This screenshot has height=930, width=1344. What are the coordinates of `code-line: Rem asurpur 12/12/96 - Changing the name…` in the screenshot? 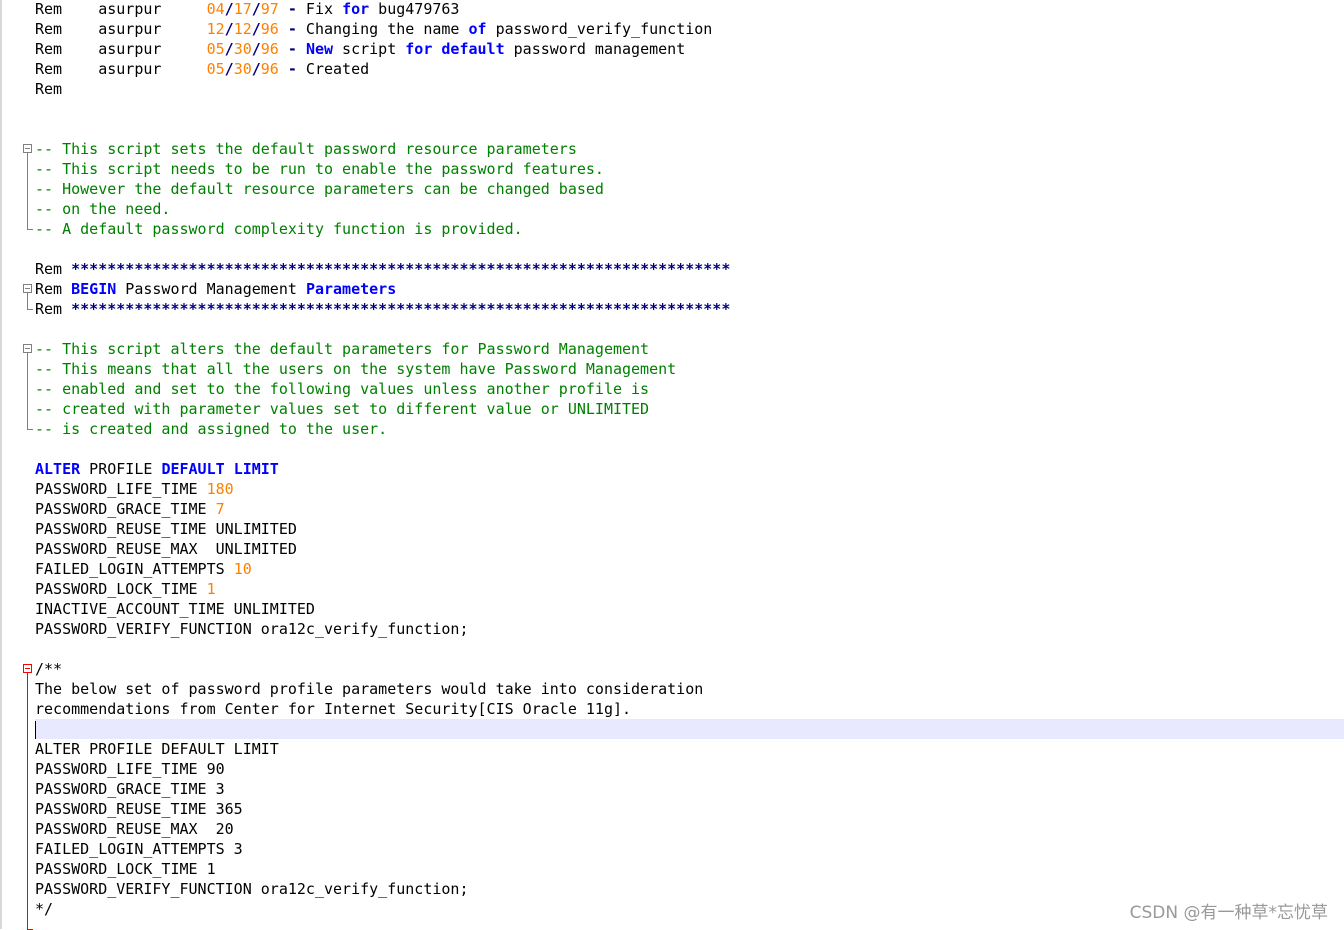 It's located at (689, 29).